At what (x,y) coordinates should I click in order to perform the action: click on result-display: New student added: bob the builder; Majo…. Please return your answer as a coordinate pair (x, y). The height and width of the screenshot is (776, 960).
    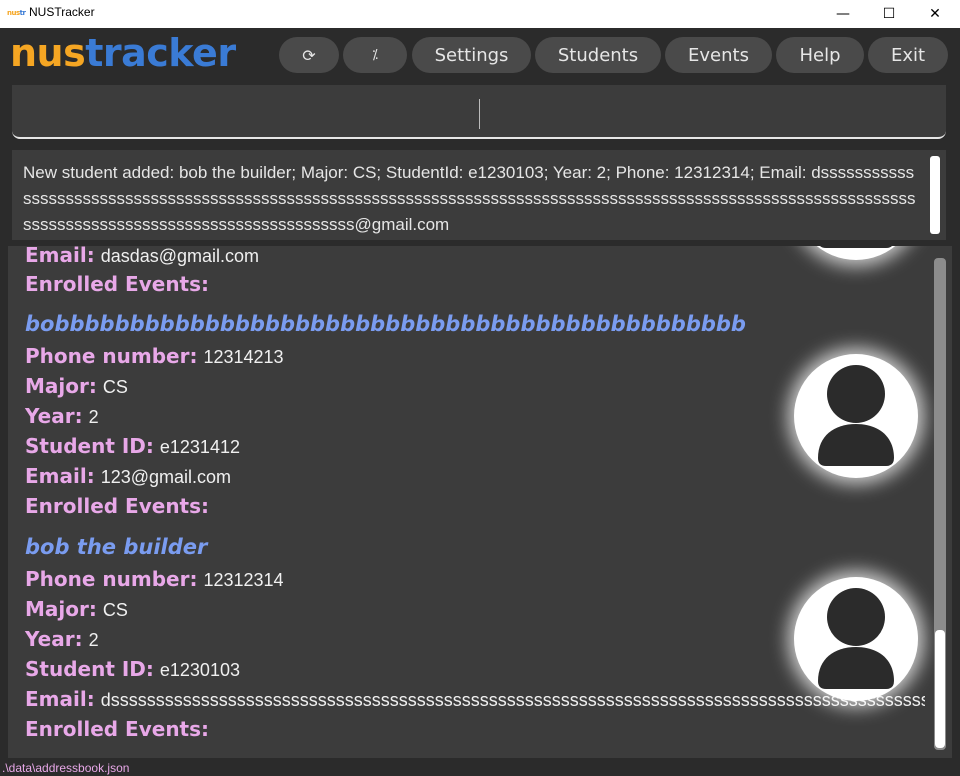
    Looking at the image, I should click on (479, 195).